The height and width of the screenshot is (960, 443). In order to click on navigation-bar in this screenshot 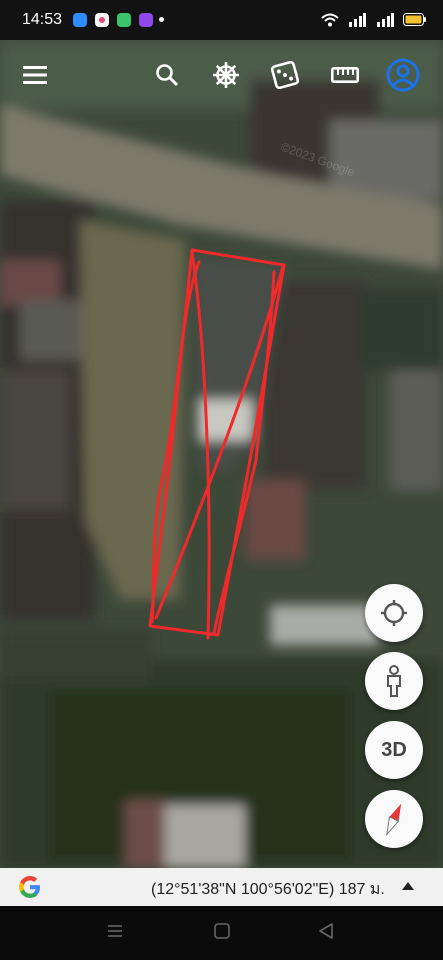, I will do `click(221, 933)`.